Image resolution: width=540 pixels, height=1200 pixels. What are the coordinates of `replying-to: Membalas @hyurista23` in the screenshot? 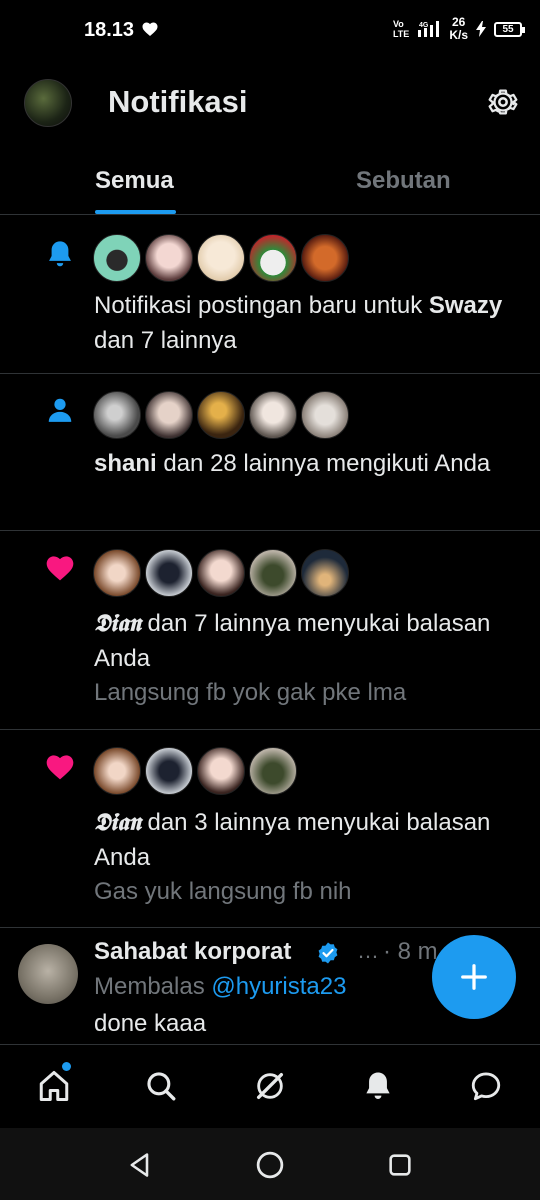 It's located at (220, 987).